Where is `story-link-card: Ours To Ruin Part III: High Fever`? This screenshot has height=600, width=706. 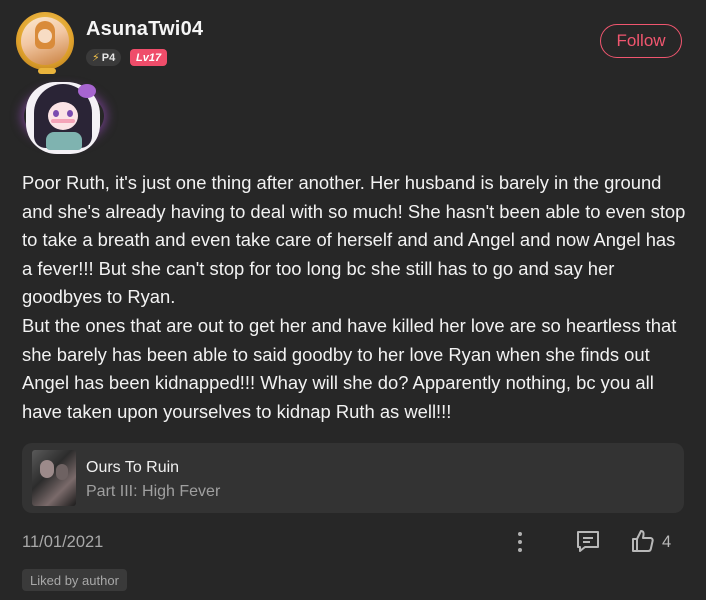 story-link-card: Ours To Ruin Part III: High Fever is located at coordinates (353, 478).